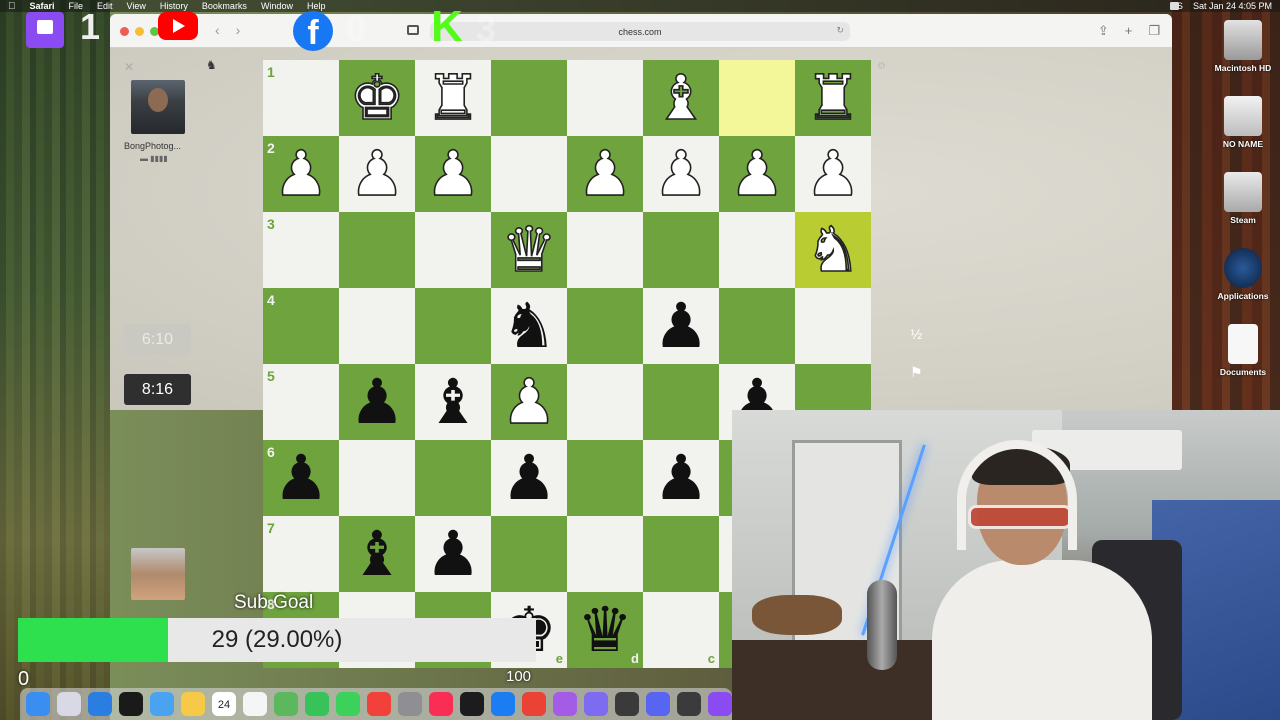 The height and width of the screenshot is (720, 1280). Describe the element at coordinates (377, 250) in the screenshot. I see `square-r3c2` at that location.